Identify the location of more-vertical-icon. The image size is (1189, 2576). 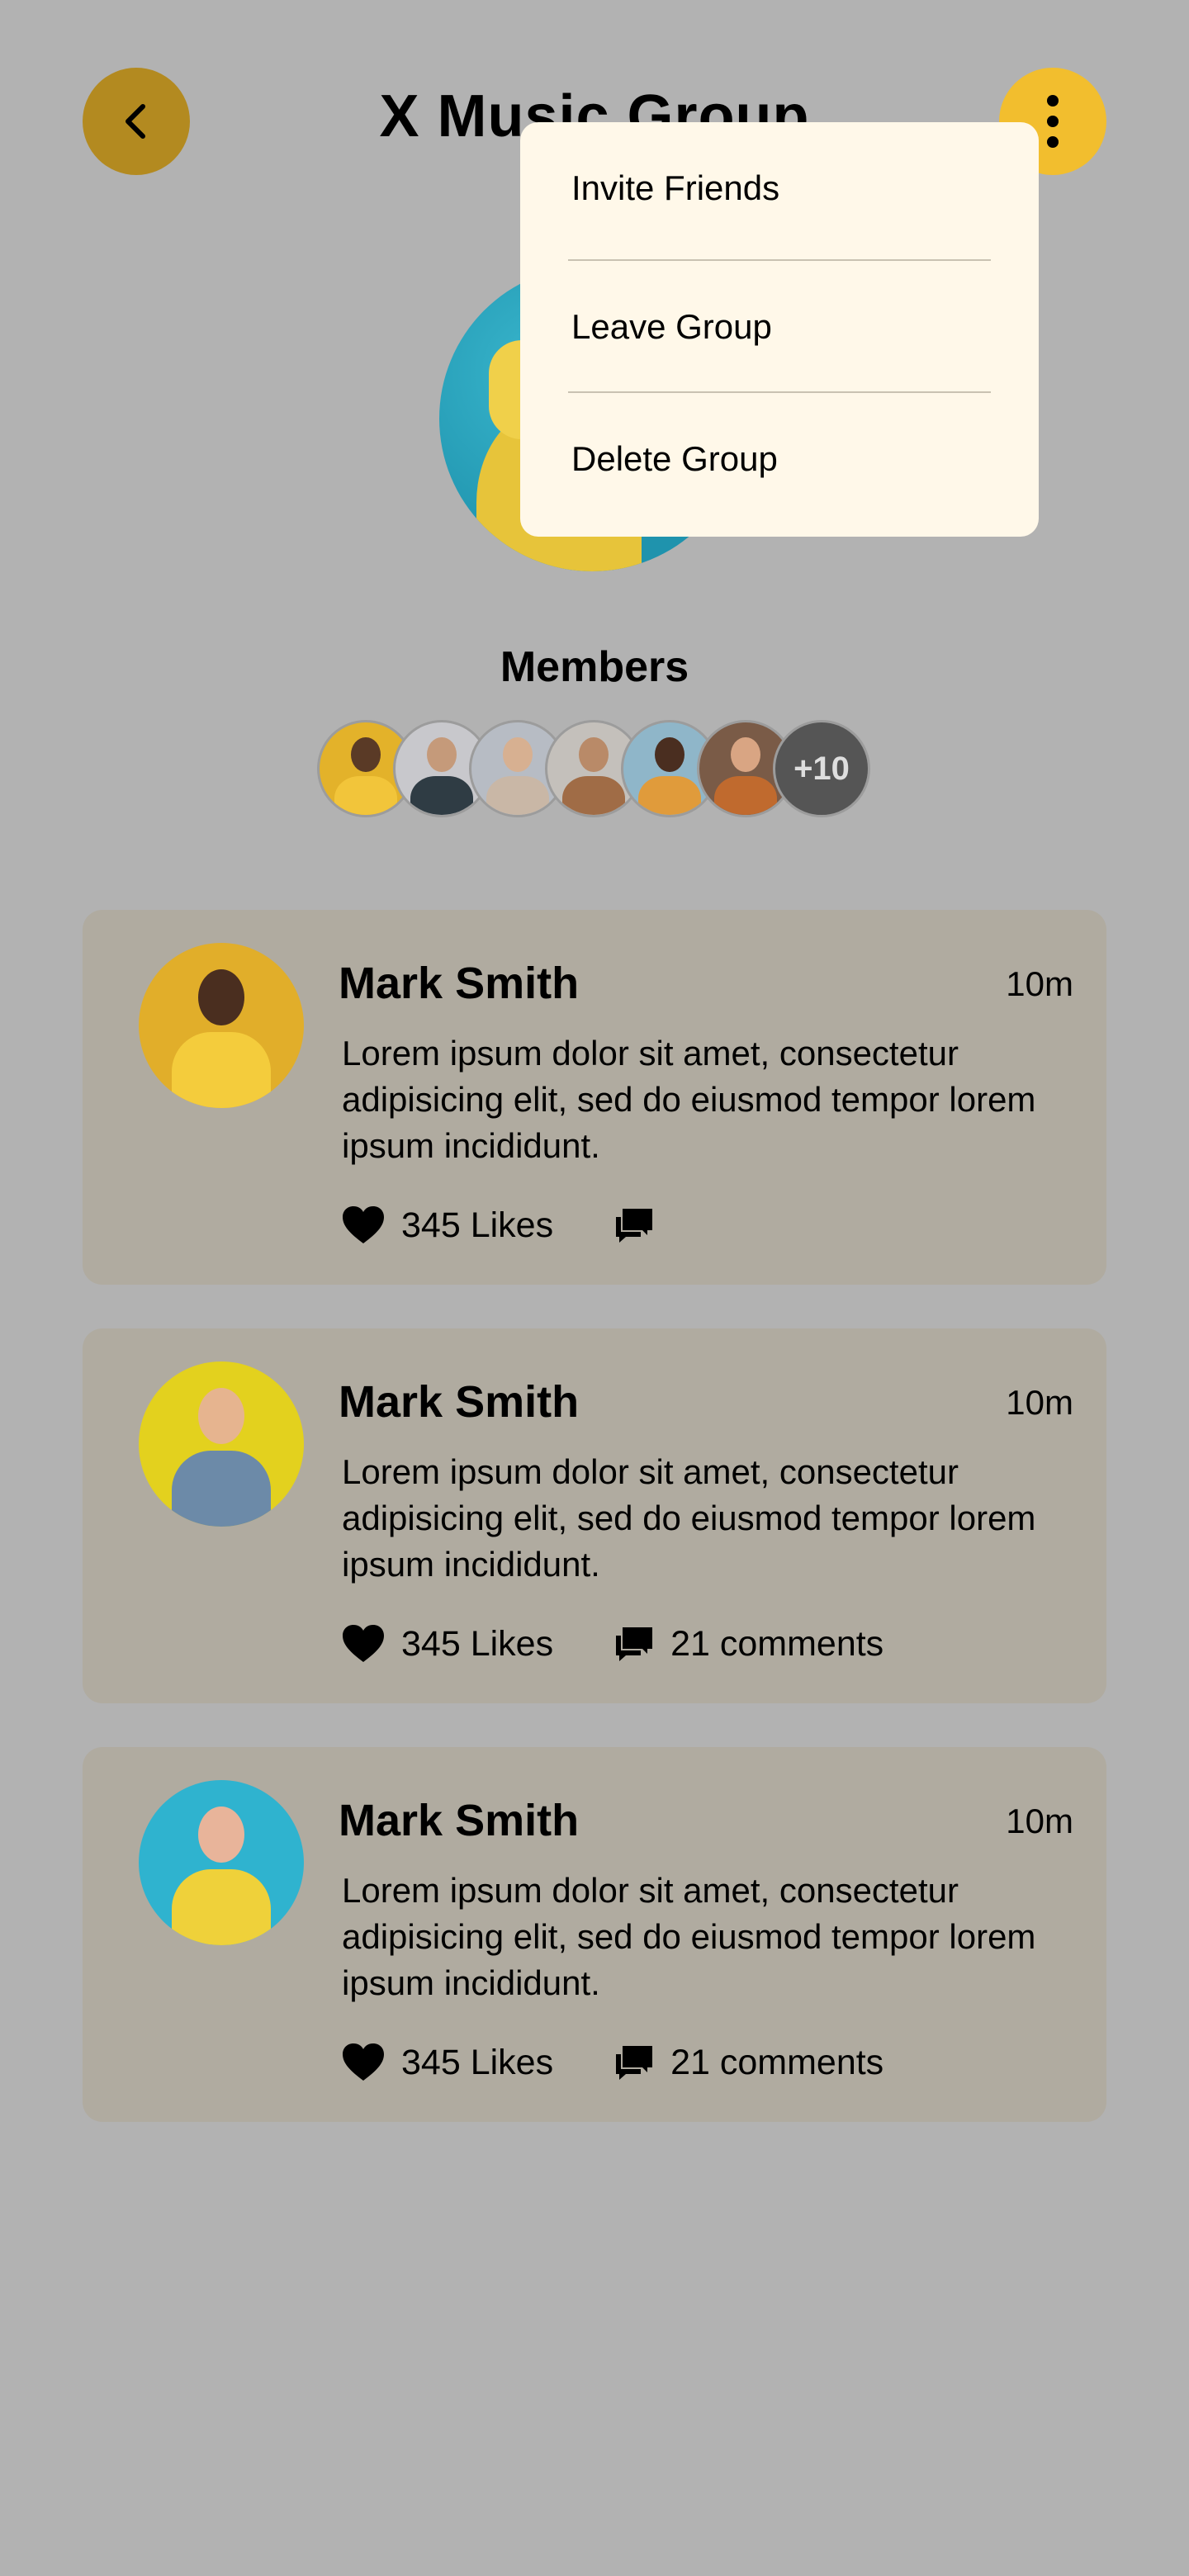
(1053, 121).